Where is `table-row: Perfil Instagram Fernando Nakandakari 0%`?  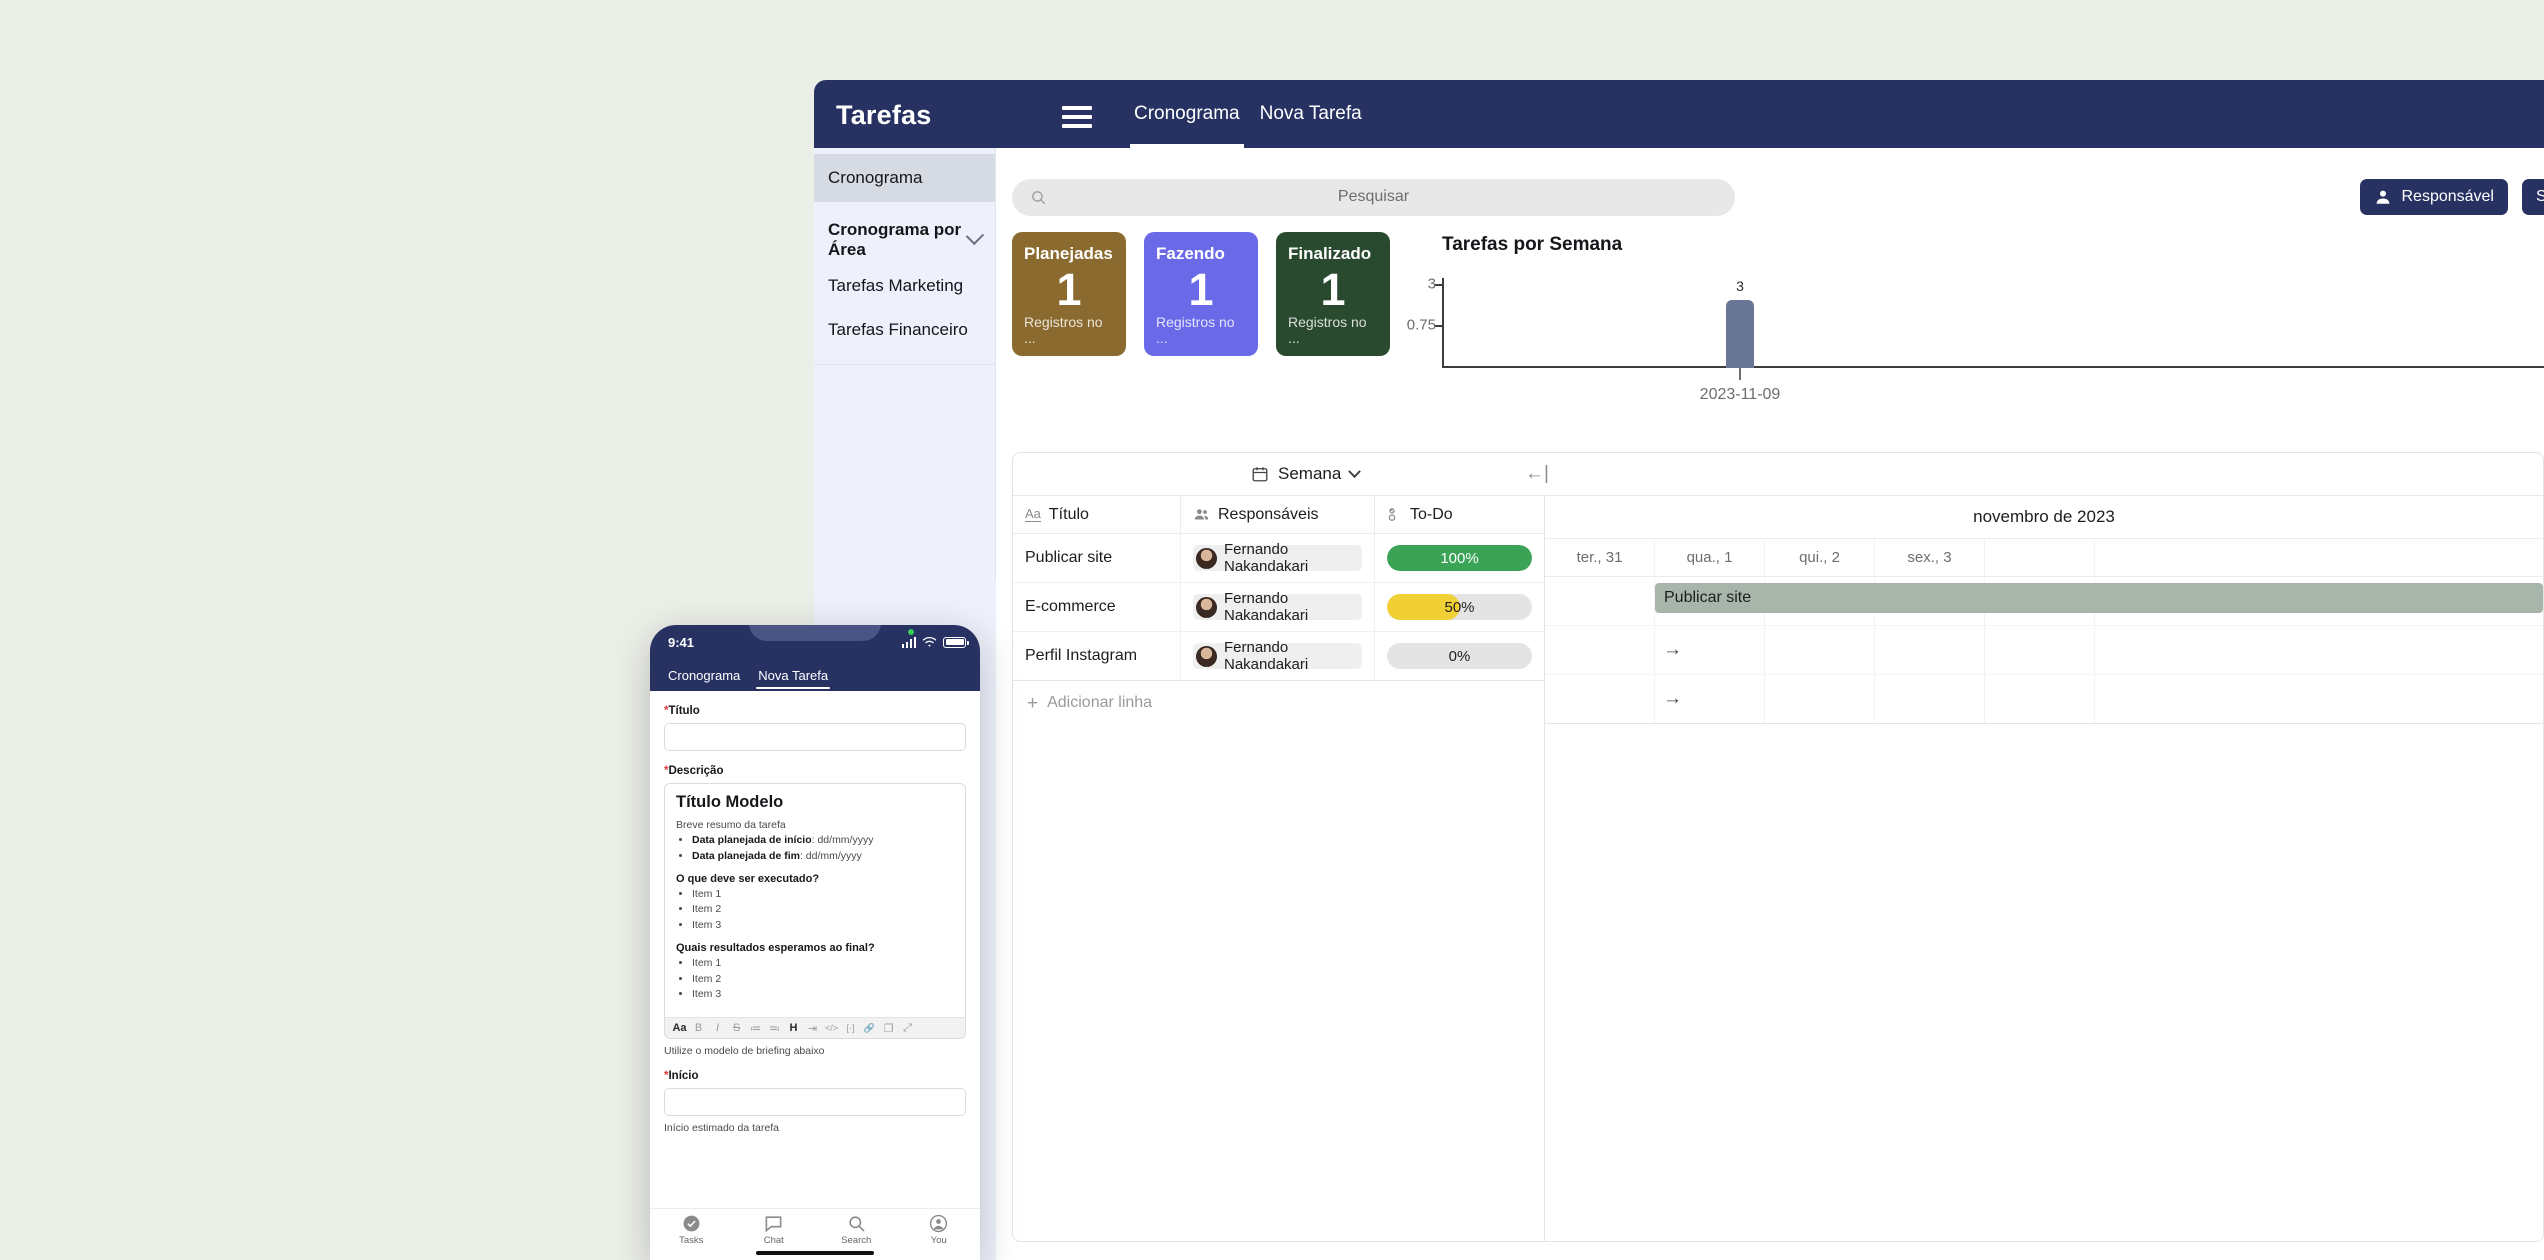
table-row: Perfil Instagram Fernando Nakandakari 0% is located at coordinates (1278, 656).